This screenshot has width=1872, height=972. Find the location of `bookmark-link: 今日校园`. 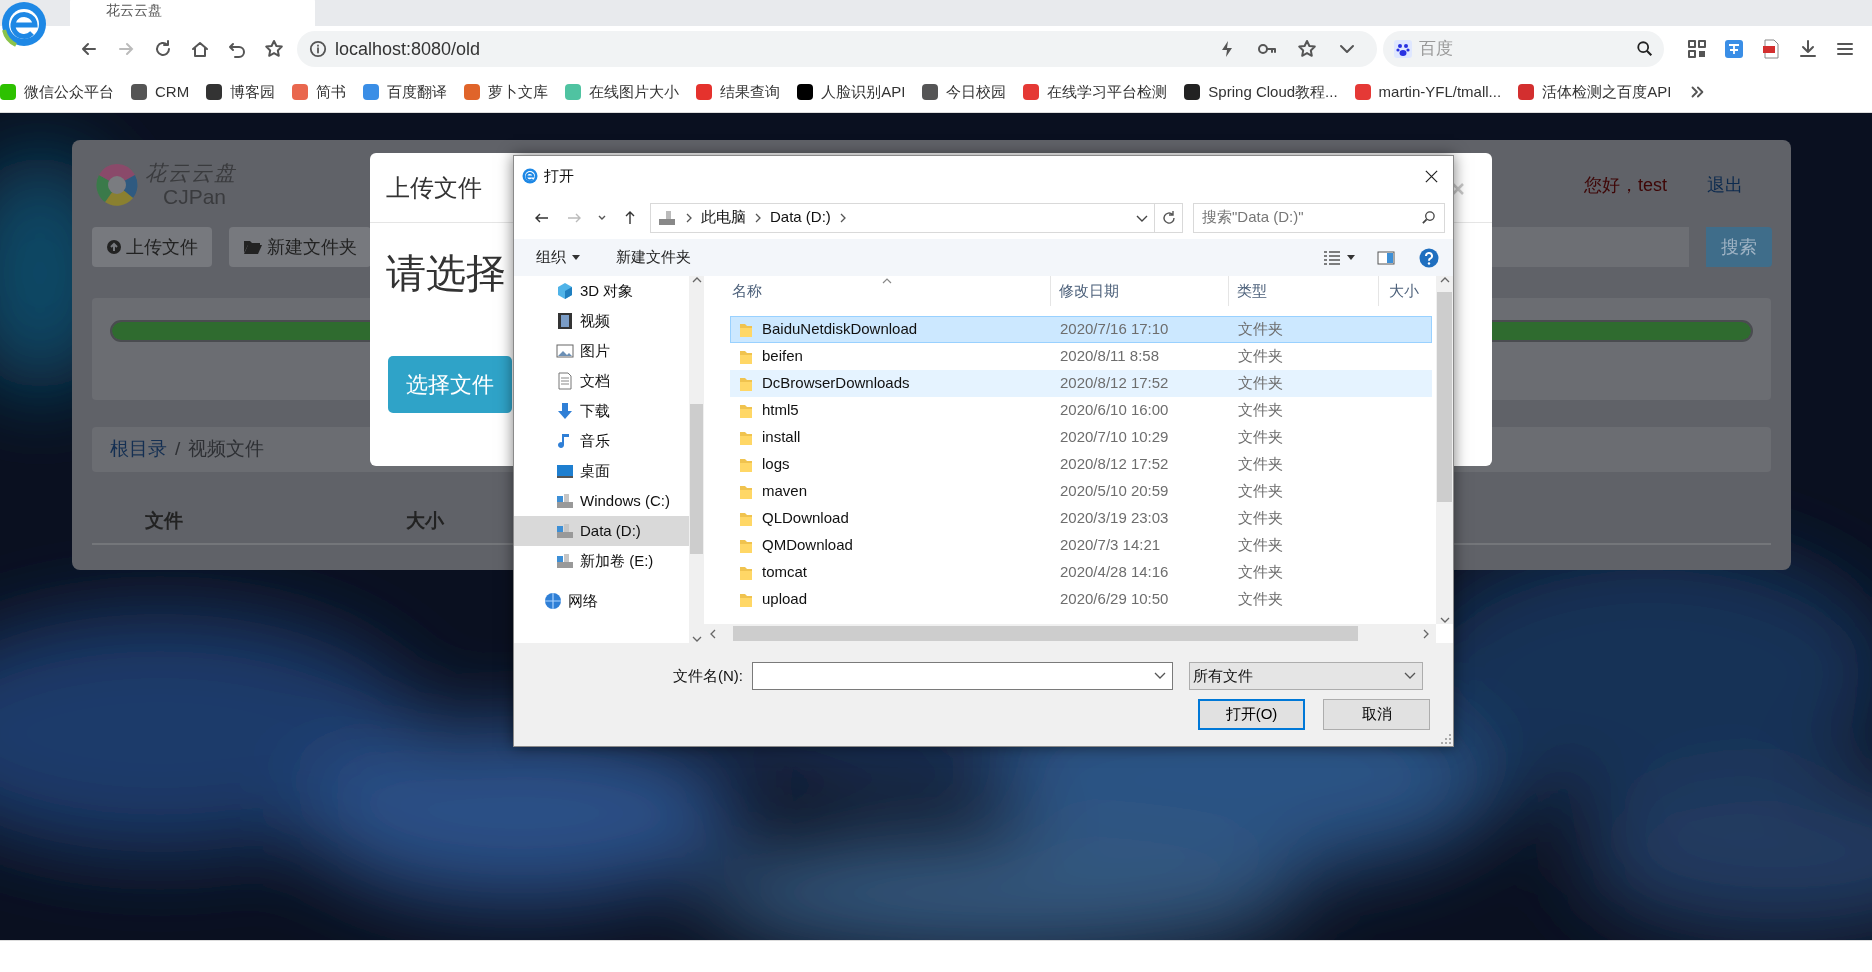

bookmark-link: 今日校园 is located at coordinates (964, 92).